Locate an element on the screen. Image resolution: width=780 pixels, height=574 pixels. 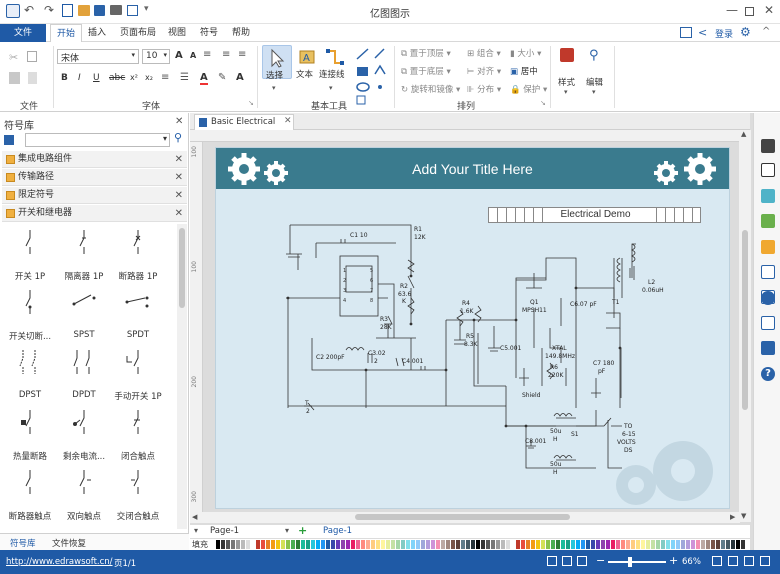
tab-help: 帮助 is located at coordinates (241, 33).